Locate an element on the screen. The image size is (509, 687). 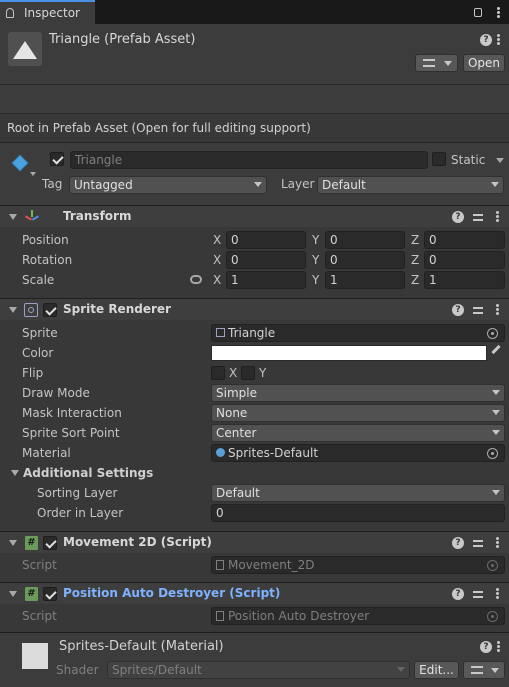
order-in-layer-field: 0 is located at coordinates (358, 513).